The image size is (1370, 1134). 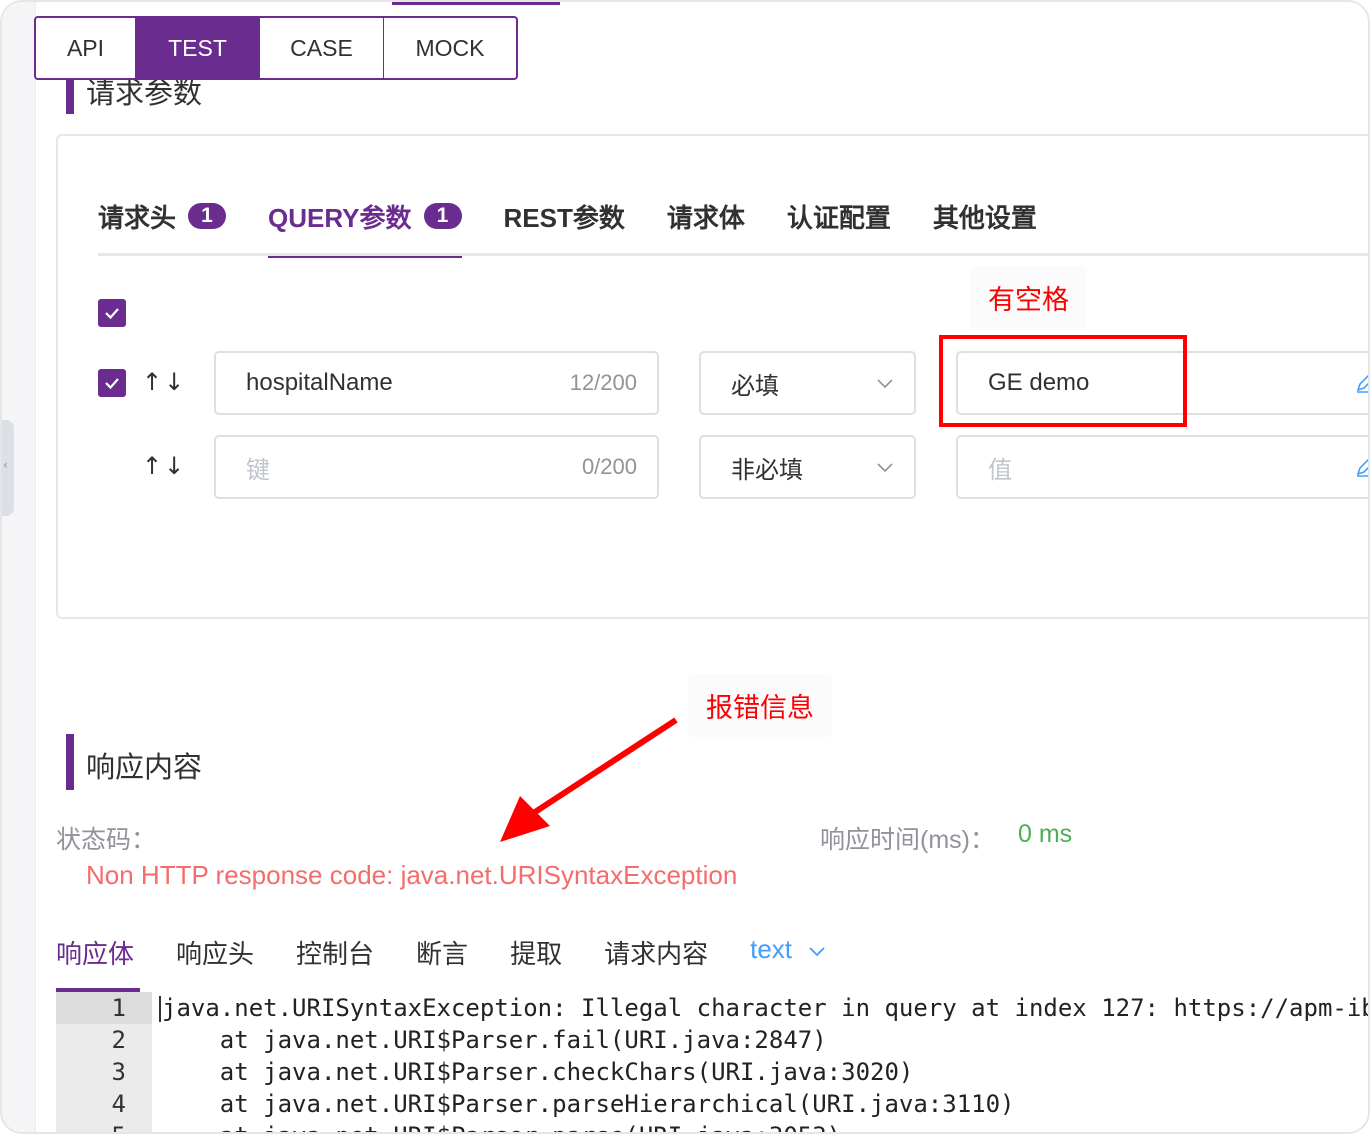 What do you see at coordinates (907, 840) in the screenshot?
I see `response-time-label: 响应时间(ms)：` at bounding box center [907, 840].